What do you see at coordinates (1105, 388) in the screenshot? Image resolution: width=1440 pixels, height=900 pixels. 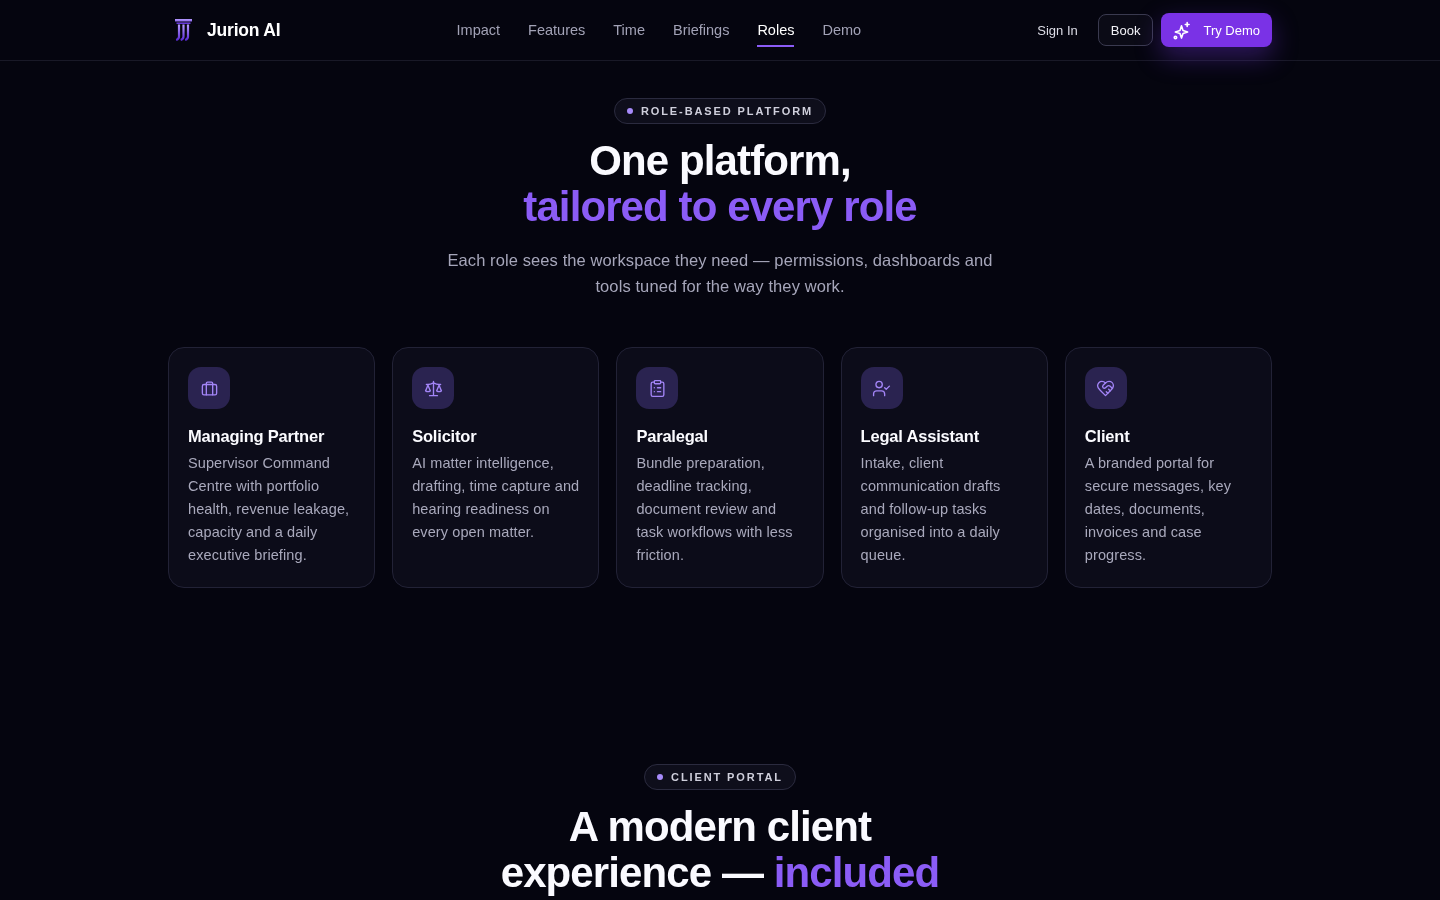 I see `heart-handshake-icon` at bounding box center [1105, 388].